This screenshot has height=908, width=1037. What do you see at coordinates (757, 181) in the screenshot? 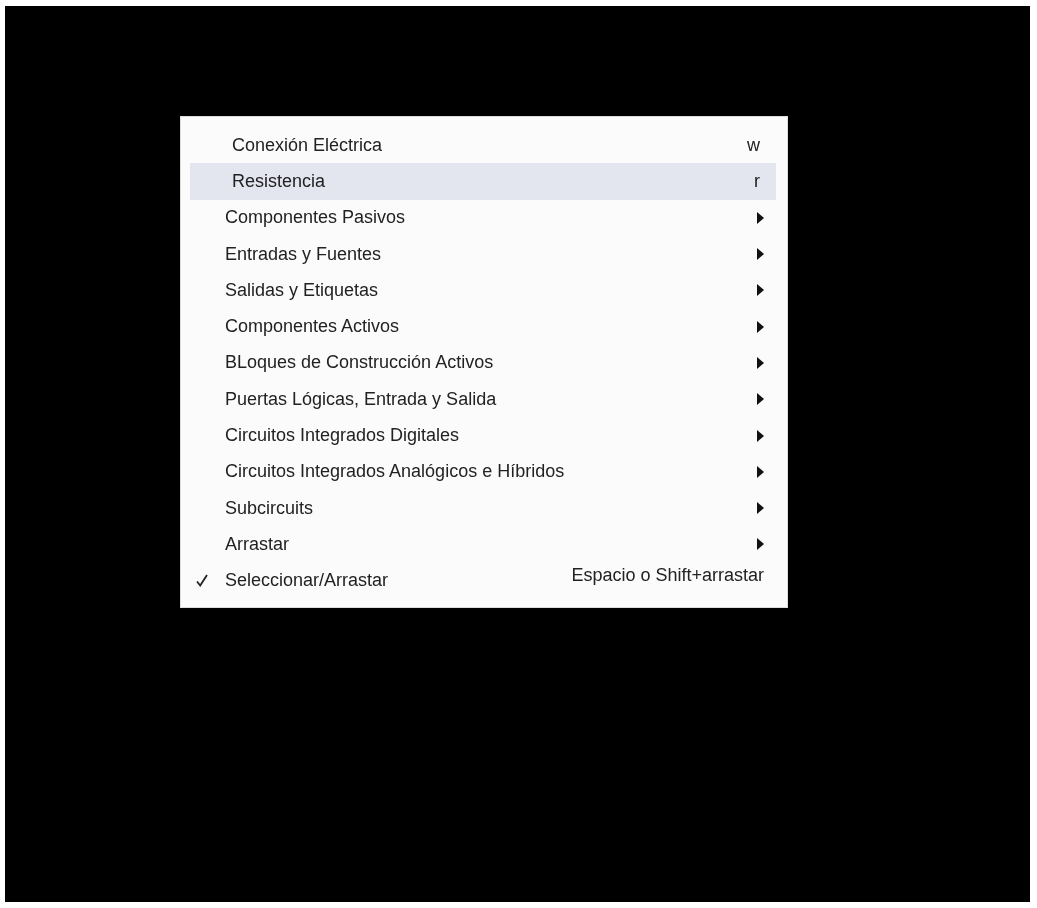
I see `shortcut-hint: r` at bounding box center [757, 181].